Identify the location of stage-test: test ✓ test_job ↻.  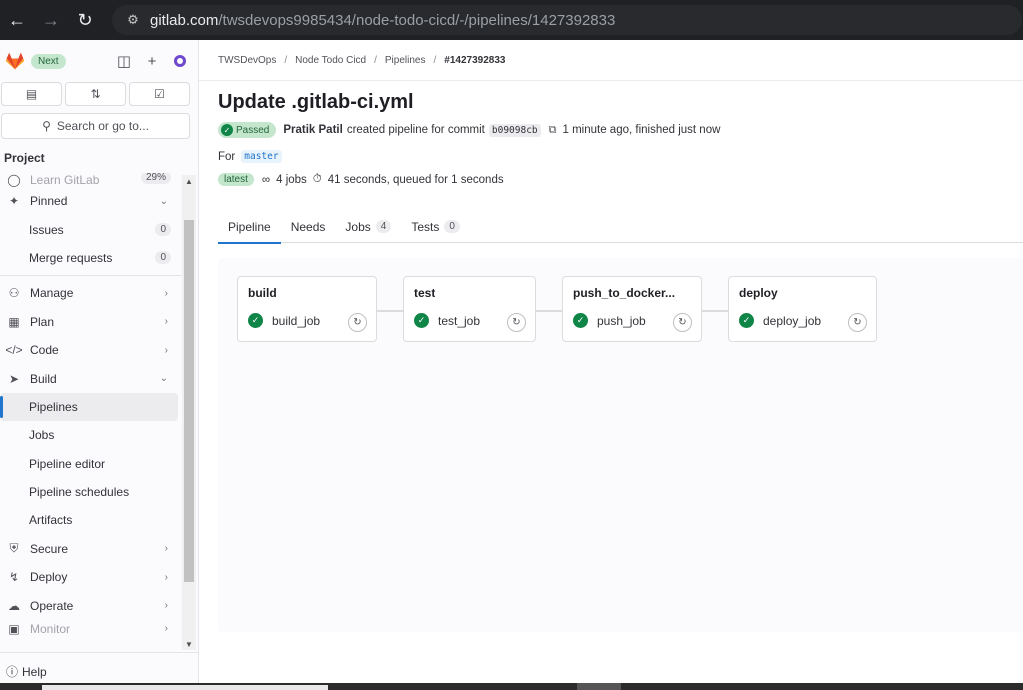
(469, 309).